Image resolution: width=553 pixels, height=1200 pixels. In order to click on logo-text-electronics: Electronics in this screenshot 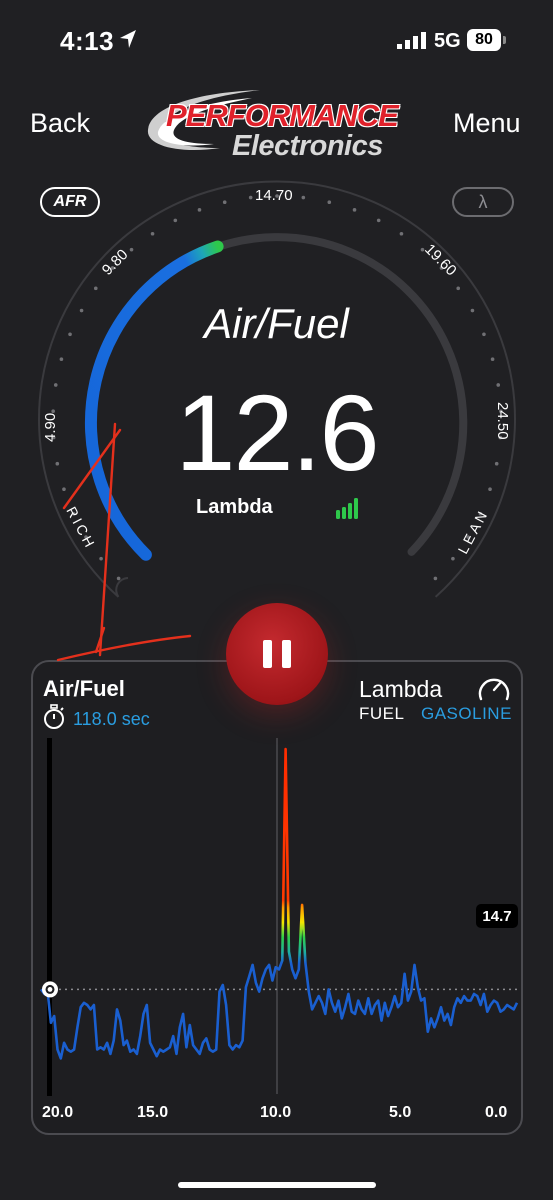, I will do `click(307, 146)`.